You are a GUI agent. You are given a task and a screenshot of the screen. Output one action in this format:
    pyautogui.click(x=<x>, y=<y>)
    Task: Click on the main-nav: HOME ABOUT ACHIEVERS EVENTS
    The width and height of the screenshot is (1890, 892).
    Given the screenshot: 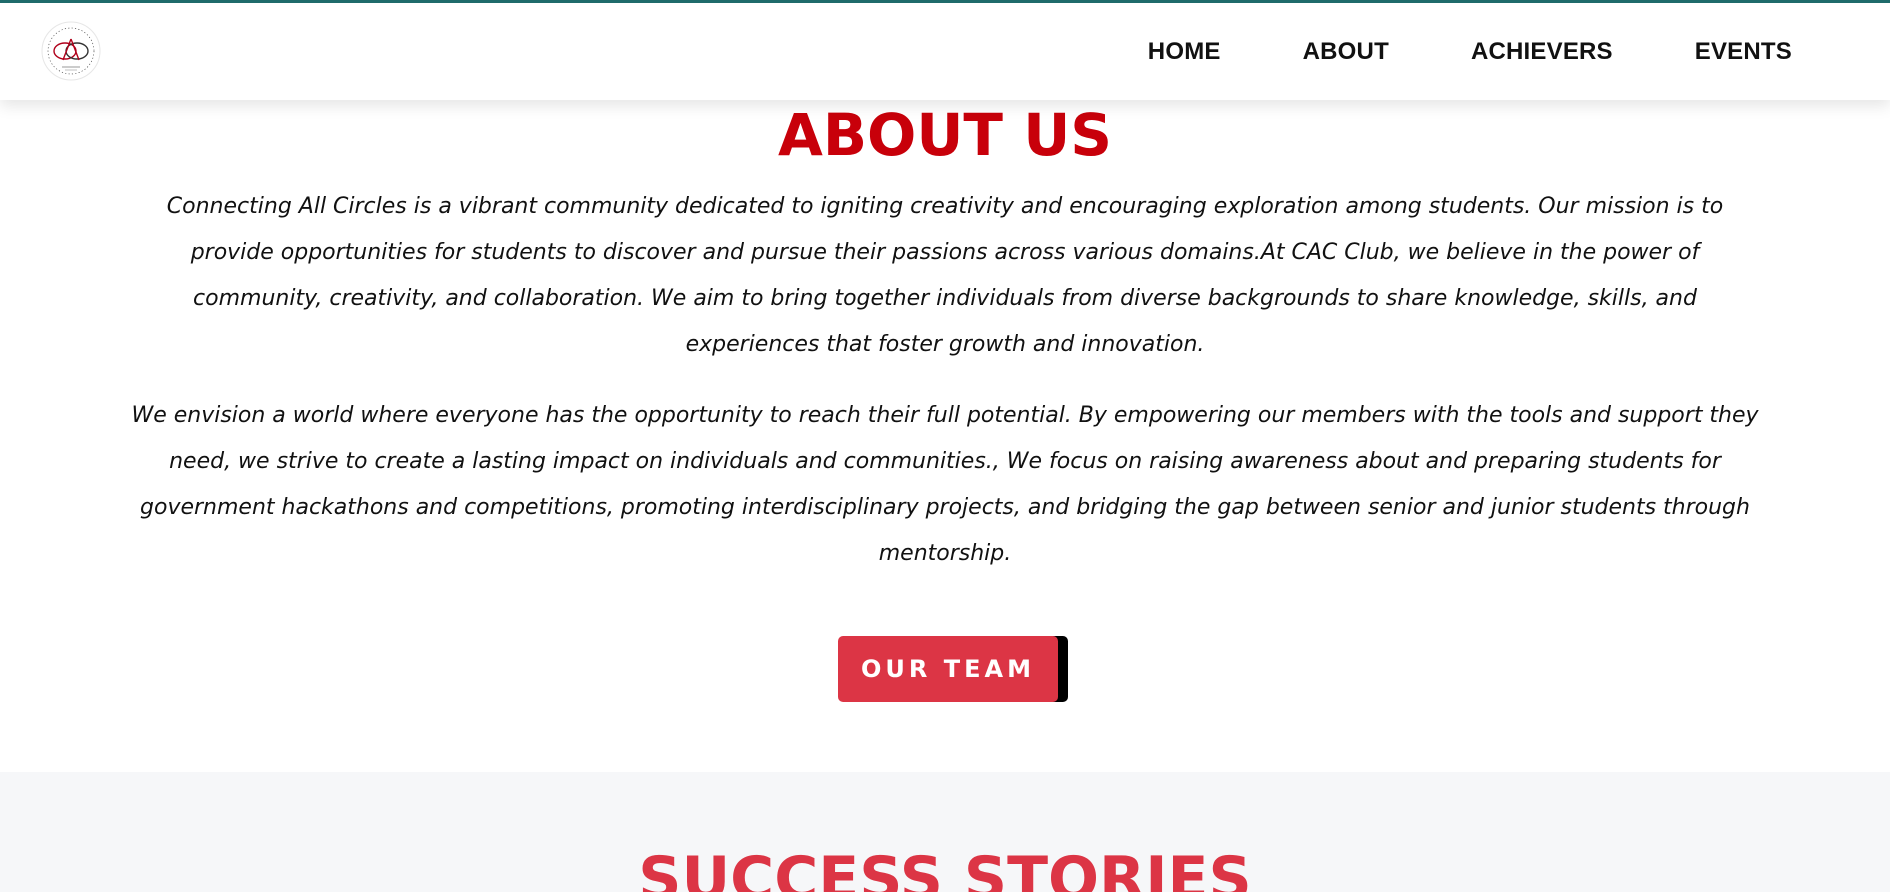 What is the action you would take?
    pyautogui.click(x=1470, y=52)
    